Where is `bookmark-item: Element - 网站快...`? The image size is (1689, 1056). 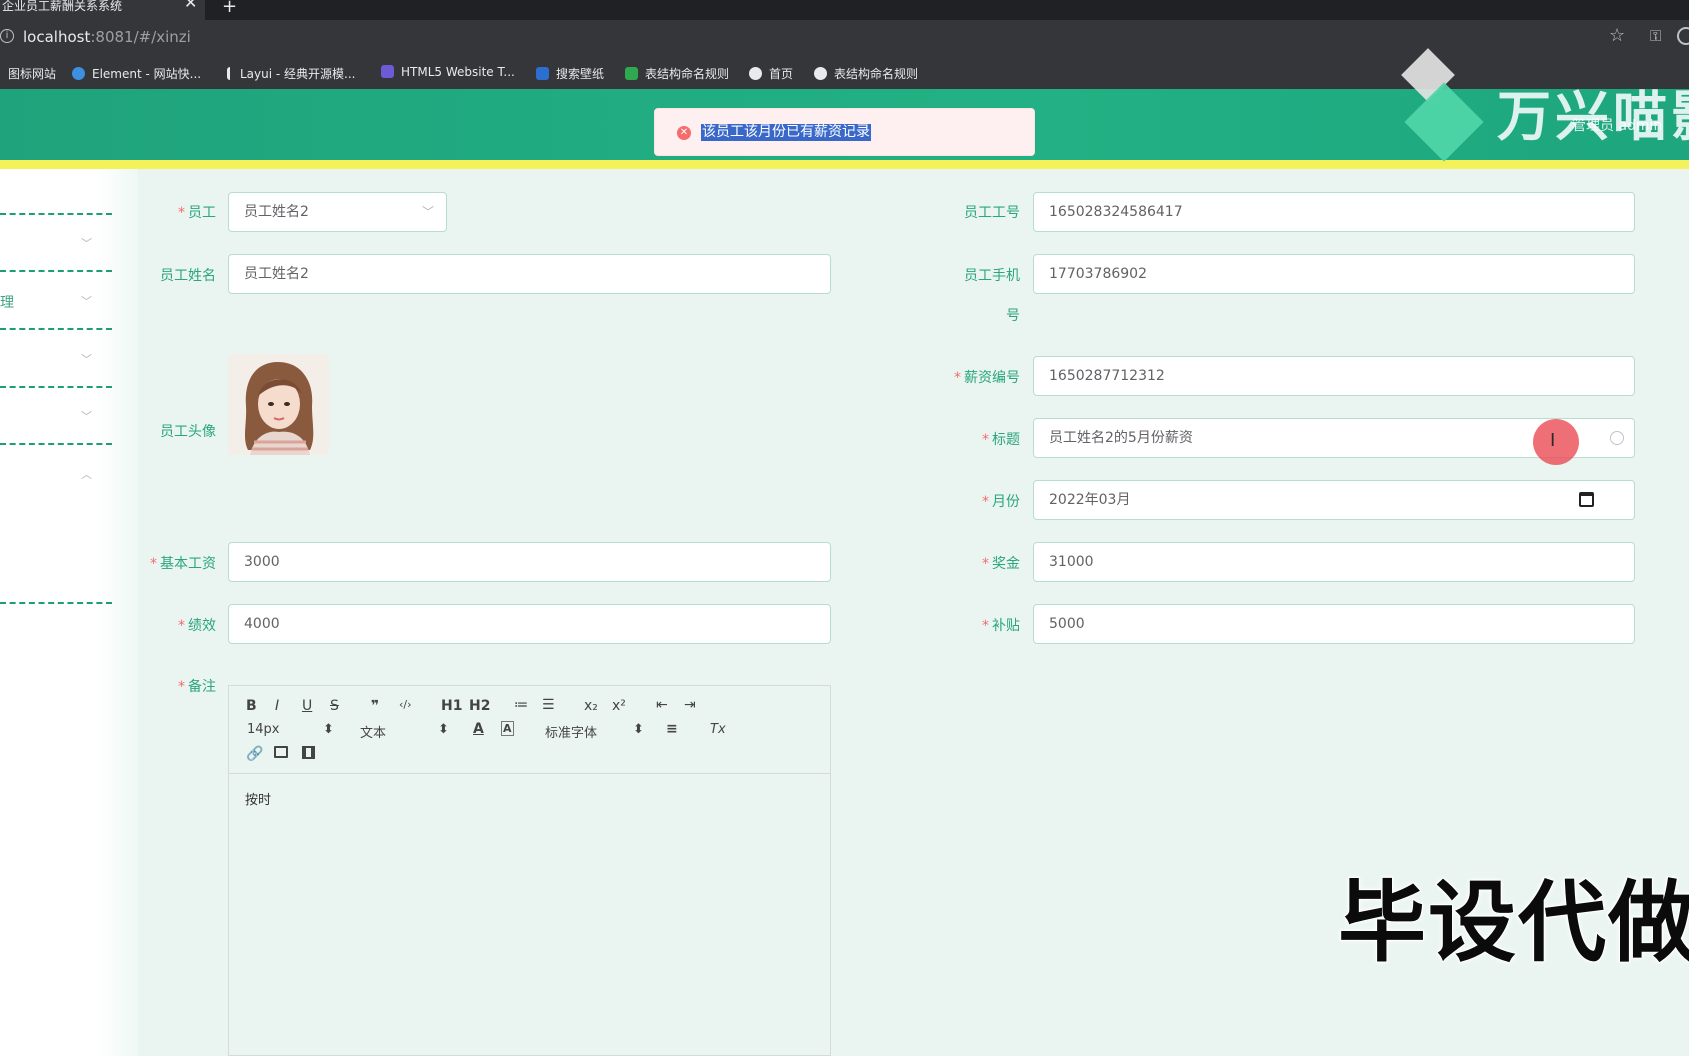 bookmark-item: Element - 网站快... is located at coordinates (136, 73).